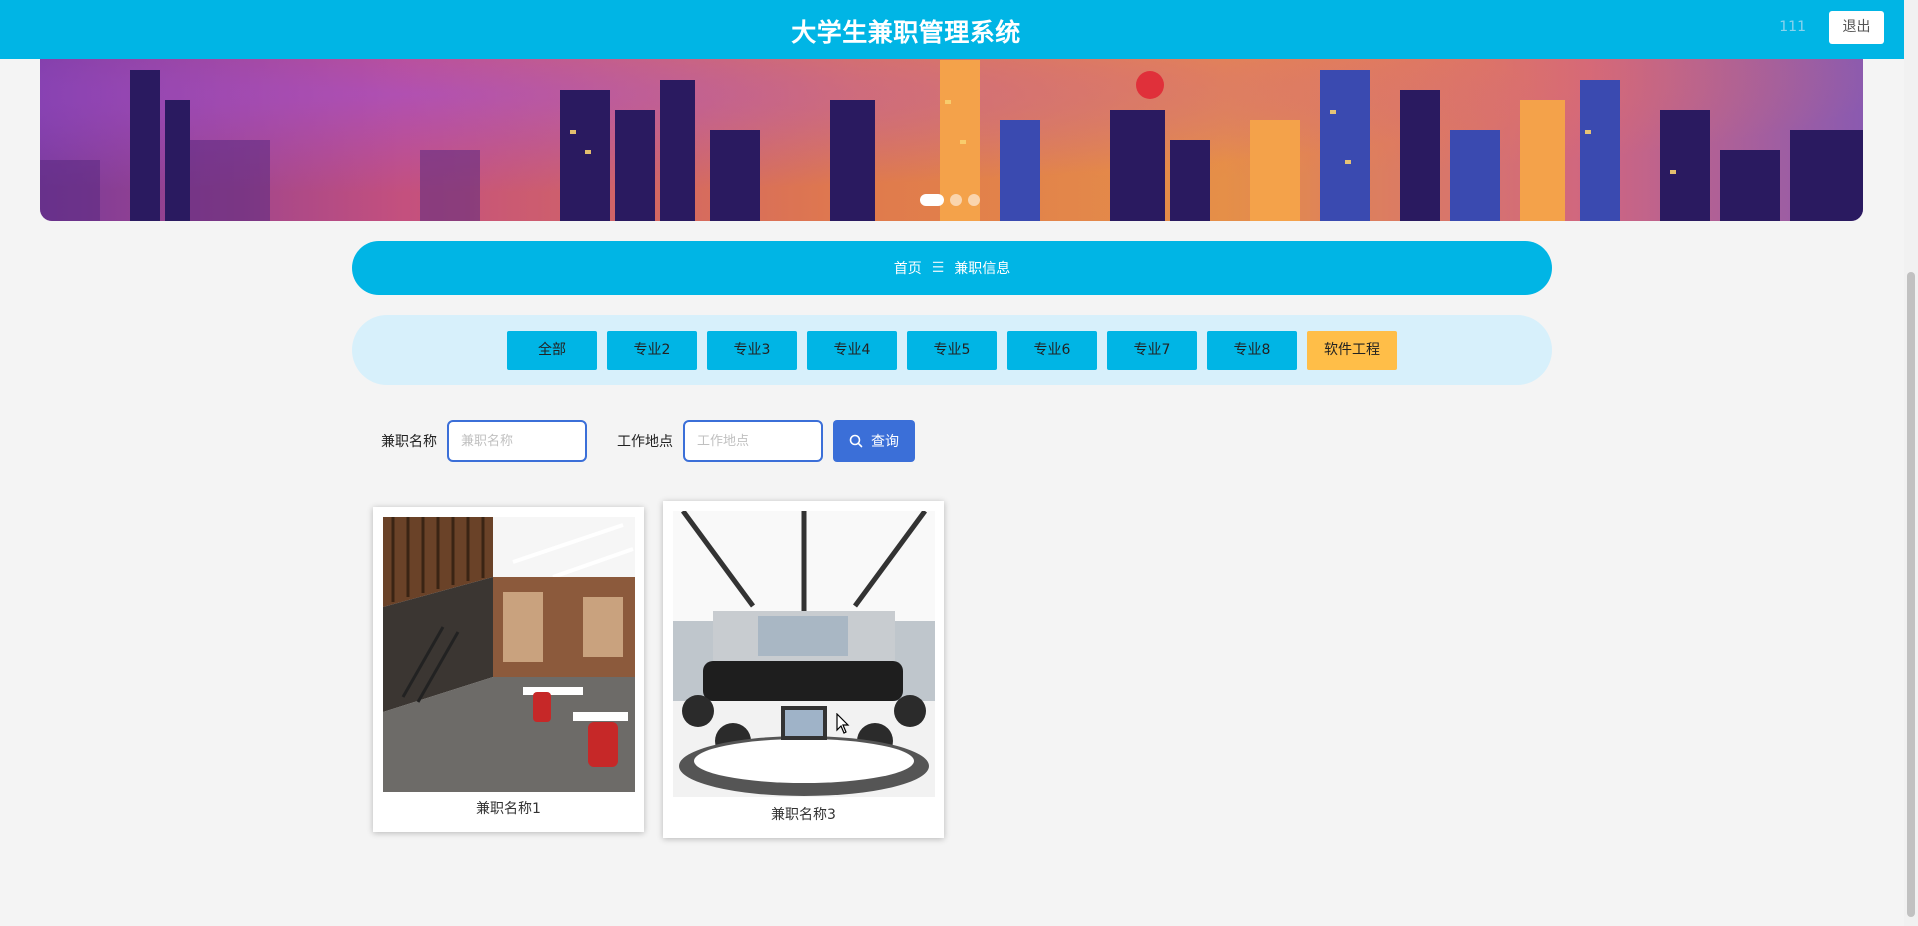 This screenshot has width=1918, height=926. What do you see at coordinates (952, 268) in the screenshot?
I see `breadcrumb: 首页 ☰ 兼职信息` at bounding box center [952, 268].